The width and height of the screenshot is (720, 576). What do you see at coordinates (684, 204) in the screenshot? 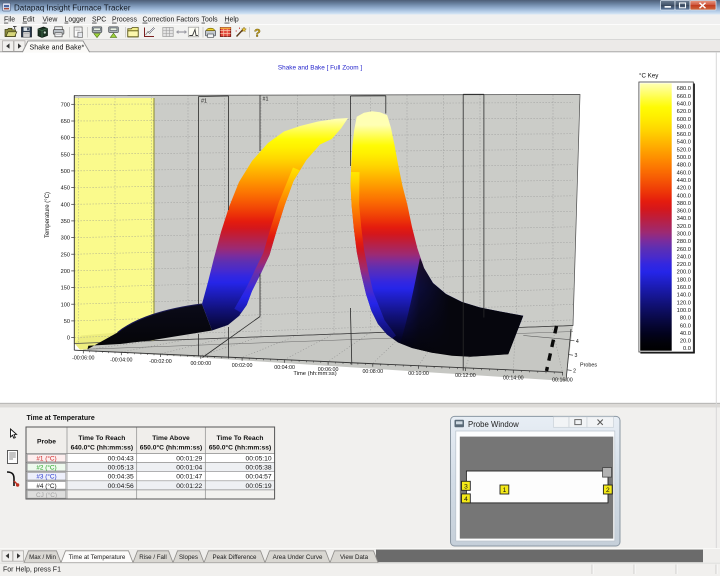
I see `svg-text: 380.0` at bounding box center [684, 204].